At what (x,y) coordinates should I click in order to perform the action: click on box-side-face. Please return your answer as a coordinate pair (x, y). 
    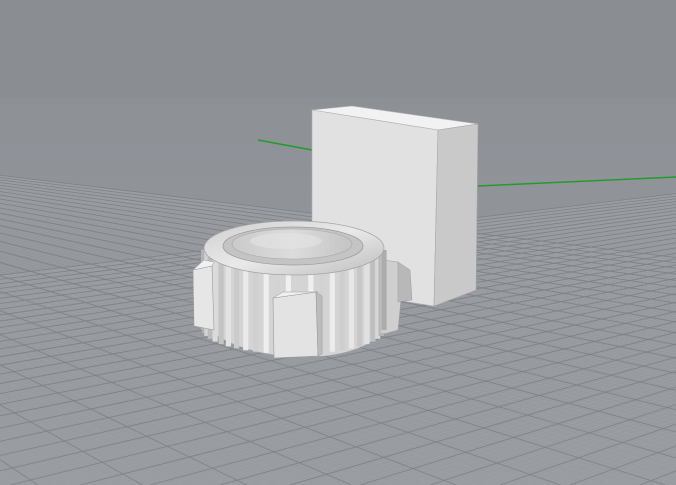
    Looking at the image, I should click on (456, 215).